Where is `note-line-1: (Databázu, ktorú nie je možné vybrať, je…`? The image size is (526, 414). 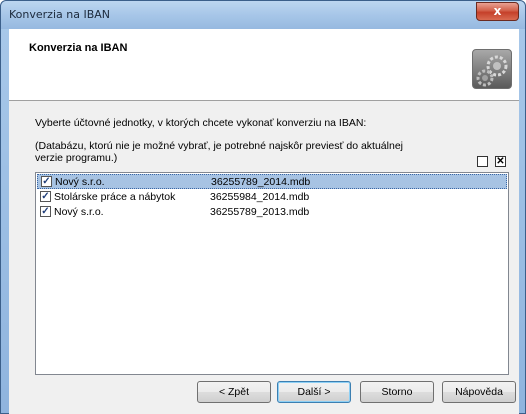 note-line-1: (Databázu, ktorú nie je možné vybrať, je… is located at coordinates (219, 146).